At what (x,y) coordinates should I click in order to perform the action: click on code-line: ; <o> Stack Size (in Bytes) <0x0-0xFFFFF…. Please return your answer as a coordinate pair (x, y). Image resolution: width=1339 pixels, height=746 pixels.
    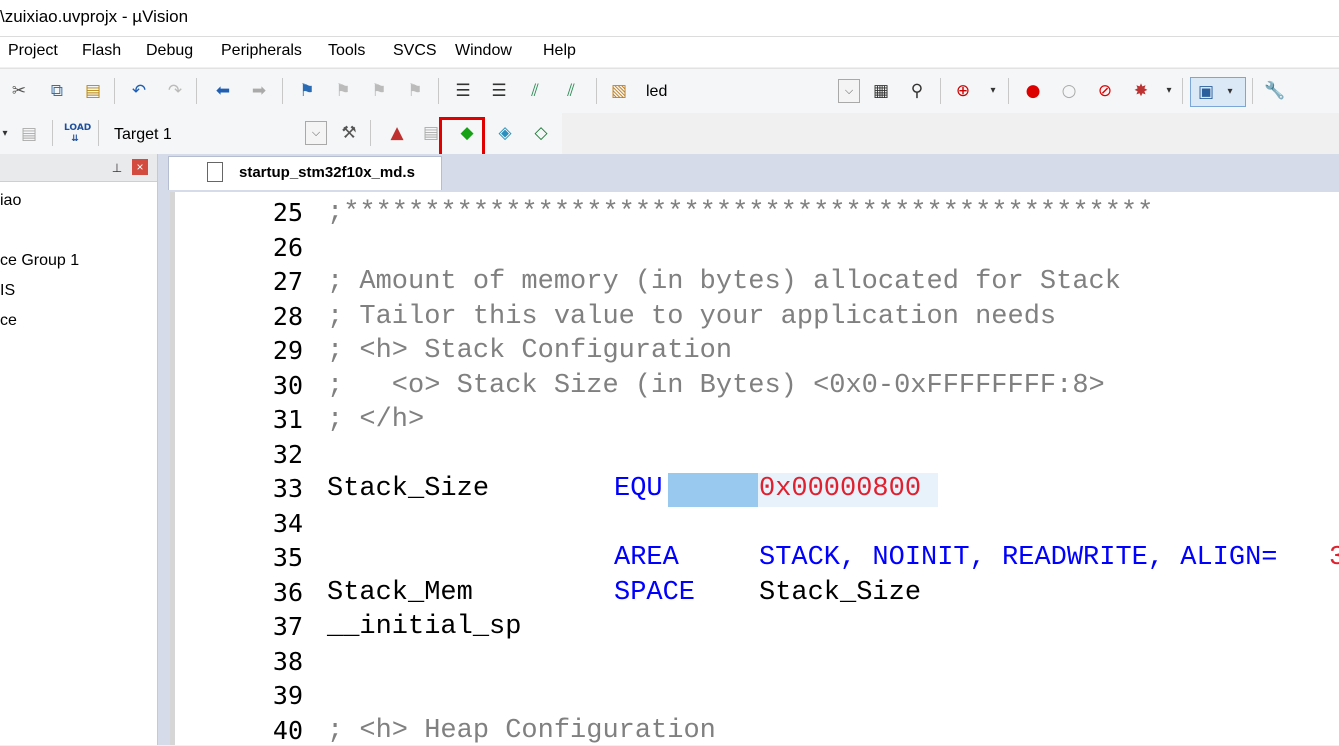
    Looking at the image, I should click on (716, 386).